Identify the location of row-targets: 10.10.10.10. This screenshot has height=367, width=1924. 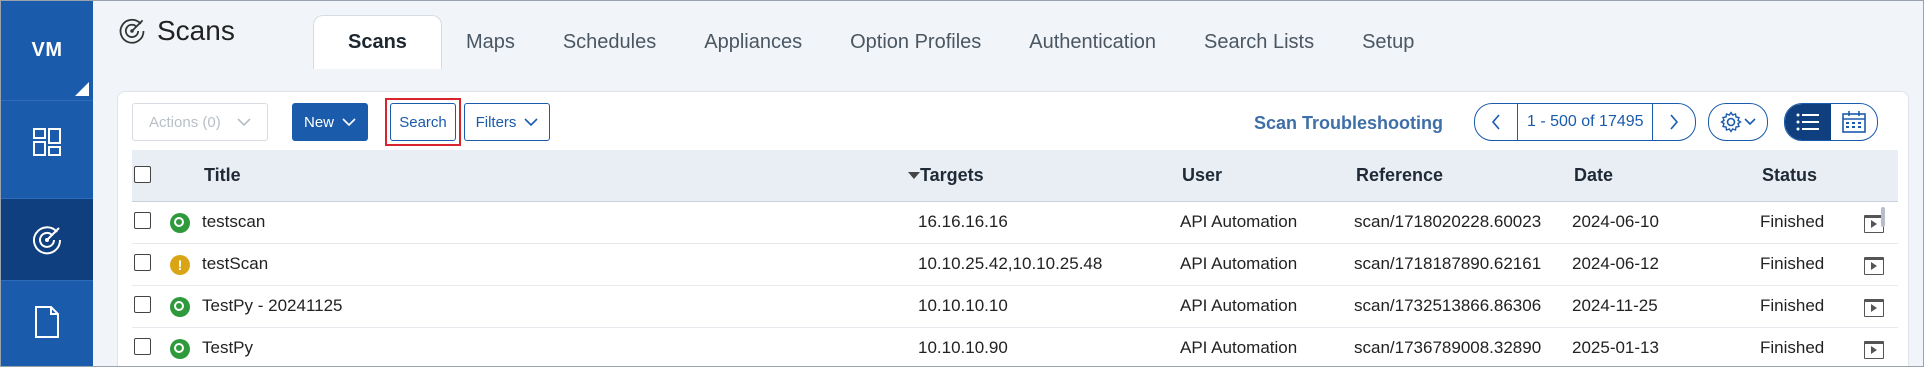
(963, 305).